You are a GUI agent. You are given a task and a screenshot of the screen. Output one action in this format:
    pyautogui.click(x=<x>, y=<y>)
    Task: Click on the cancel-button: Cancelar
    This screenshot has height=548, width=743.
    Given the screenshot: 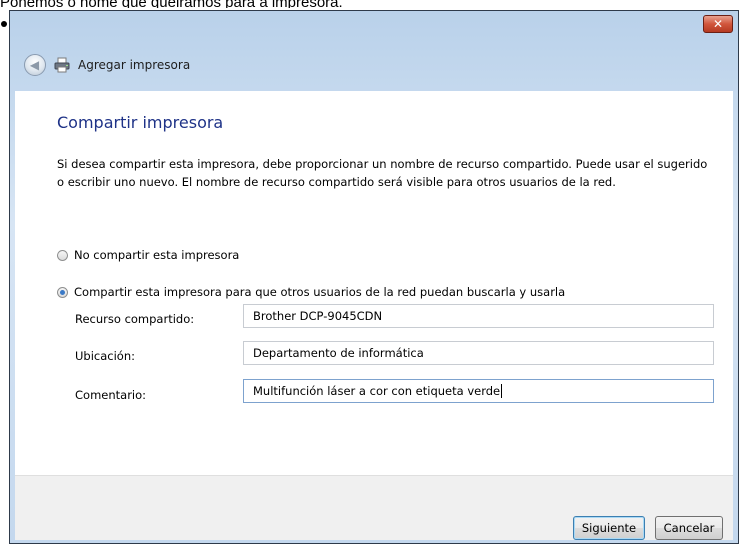 What is the action you would take?
    pyautogui.click(x=689, y=528)
    